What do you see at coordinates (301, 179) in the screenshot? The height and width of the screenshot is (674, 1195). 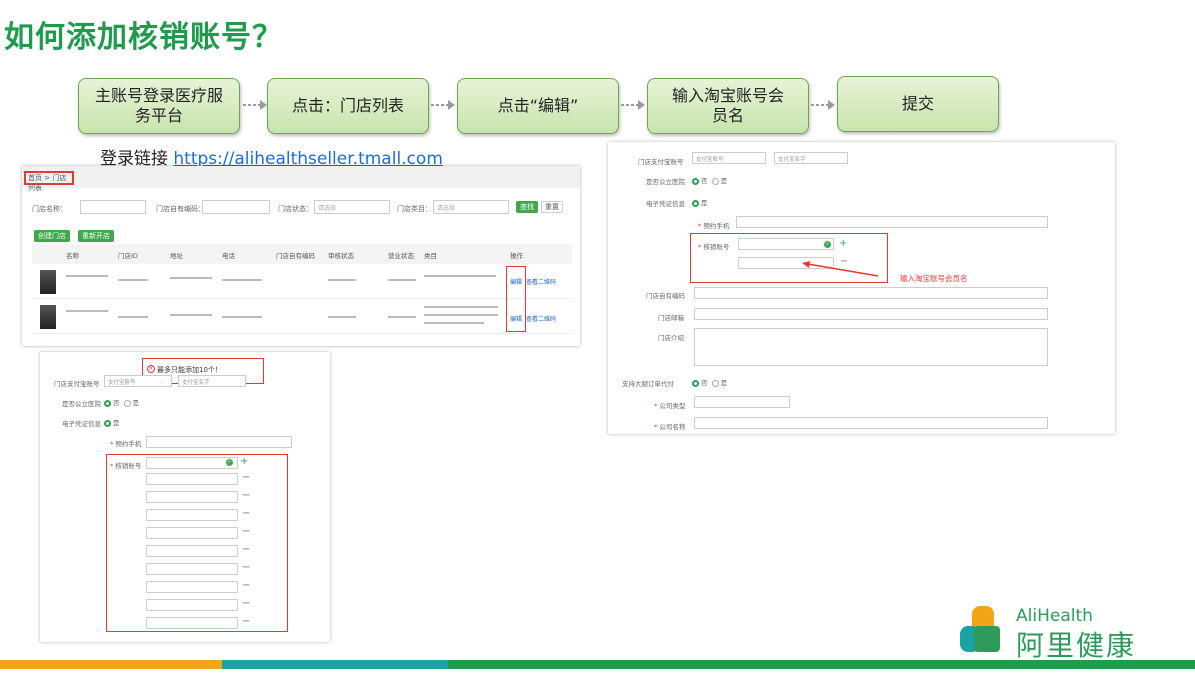 I see `breadcrumb: 首页 > 门店列表` at bounding box center [301, 179].